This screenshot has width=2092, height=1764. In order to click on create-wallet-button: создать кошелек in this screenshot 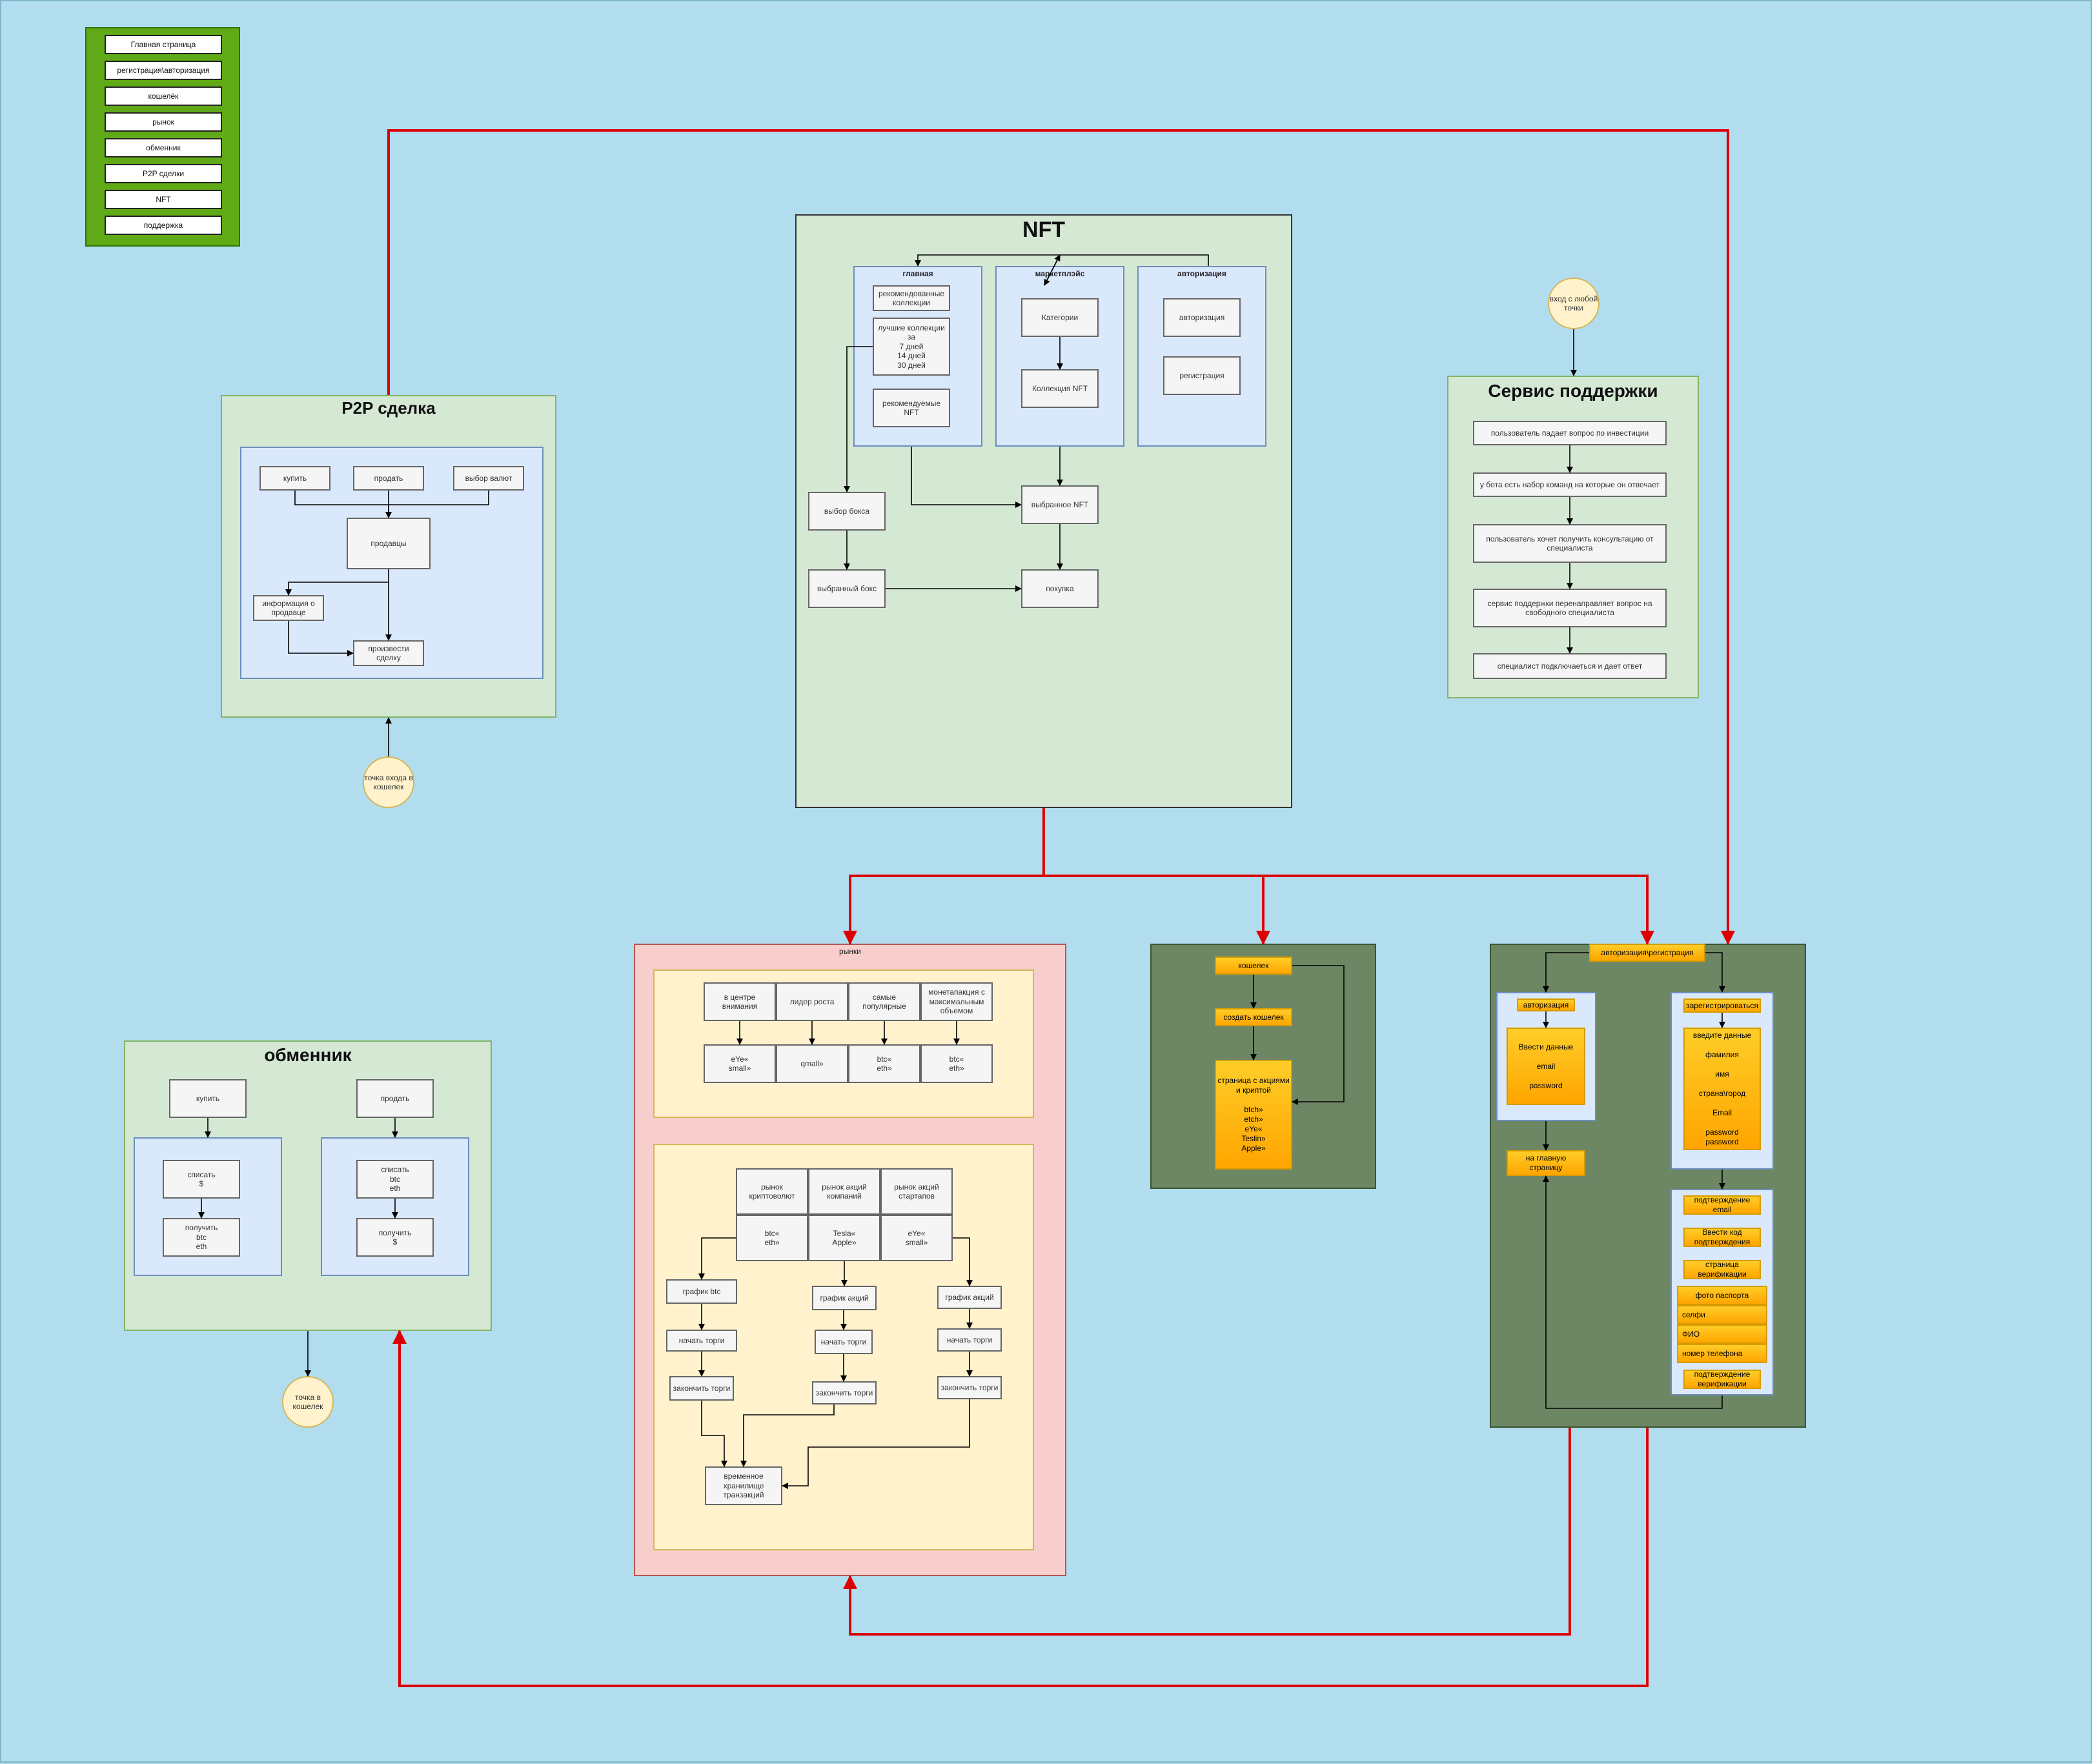, I will do `click(1254, 1017)`.